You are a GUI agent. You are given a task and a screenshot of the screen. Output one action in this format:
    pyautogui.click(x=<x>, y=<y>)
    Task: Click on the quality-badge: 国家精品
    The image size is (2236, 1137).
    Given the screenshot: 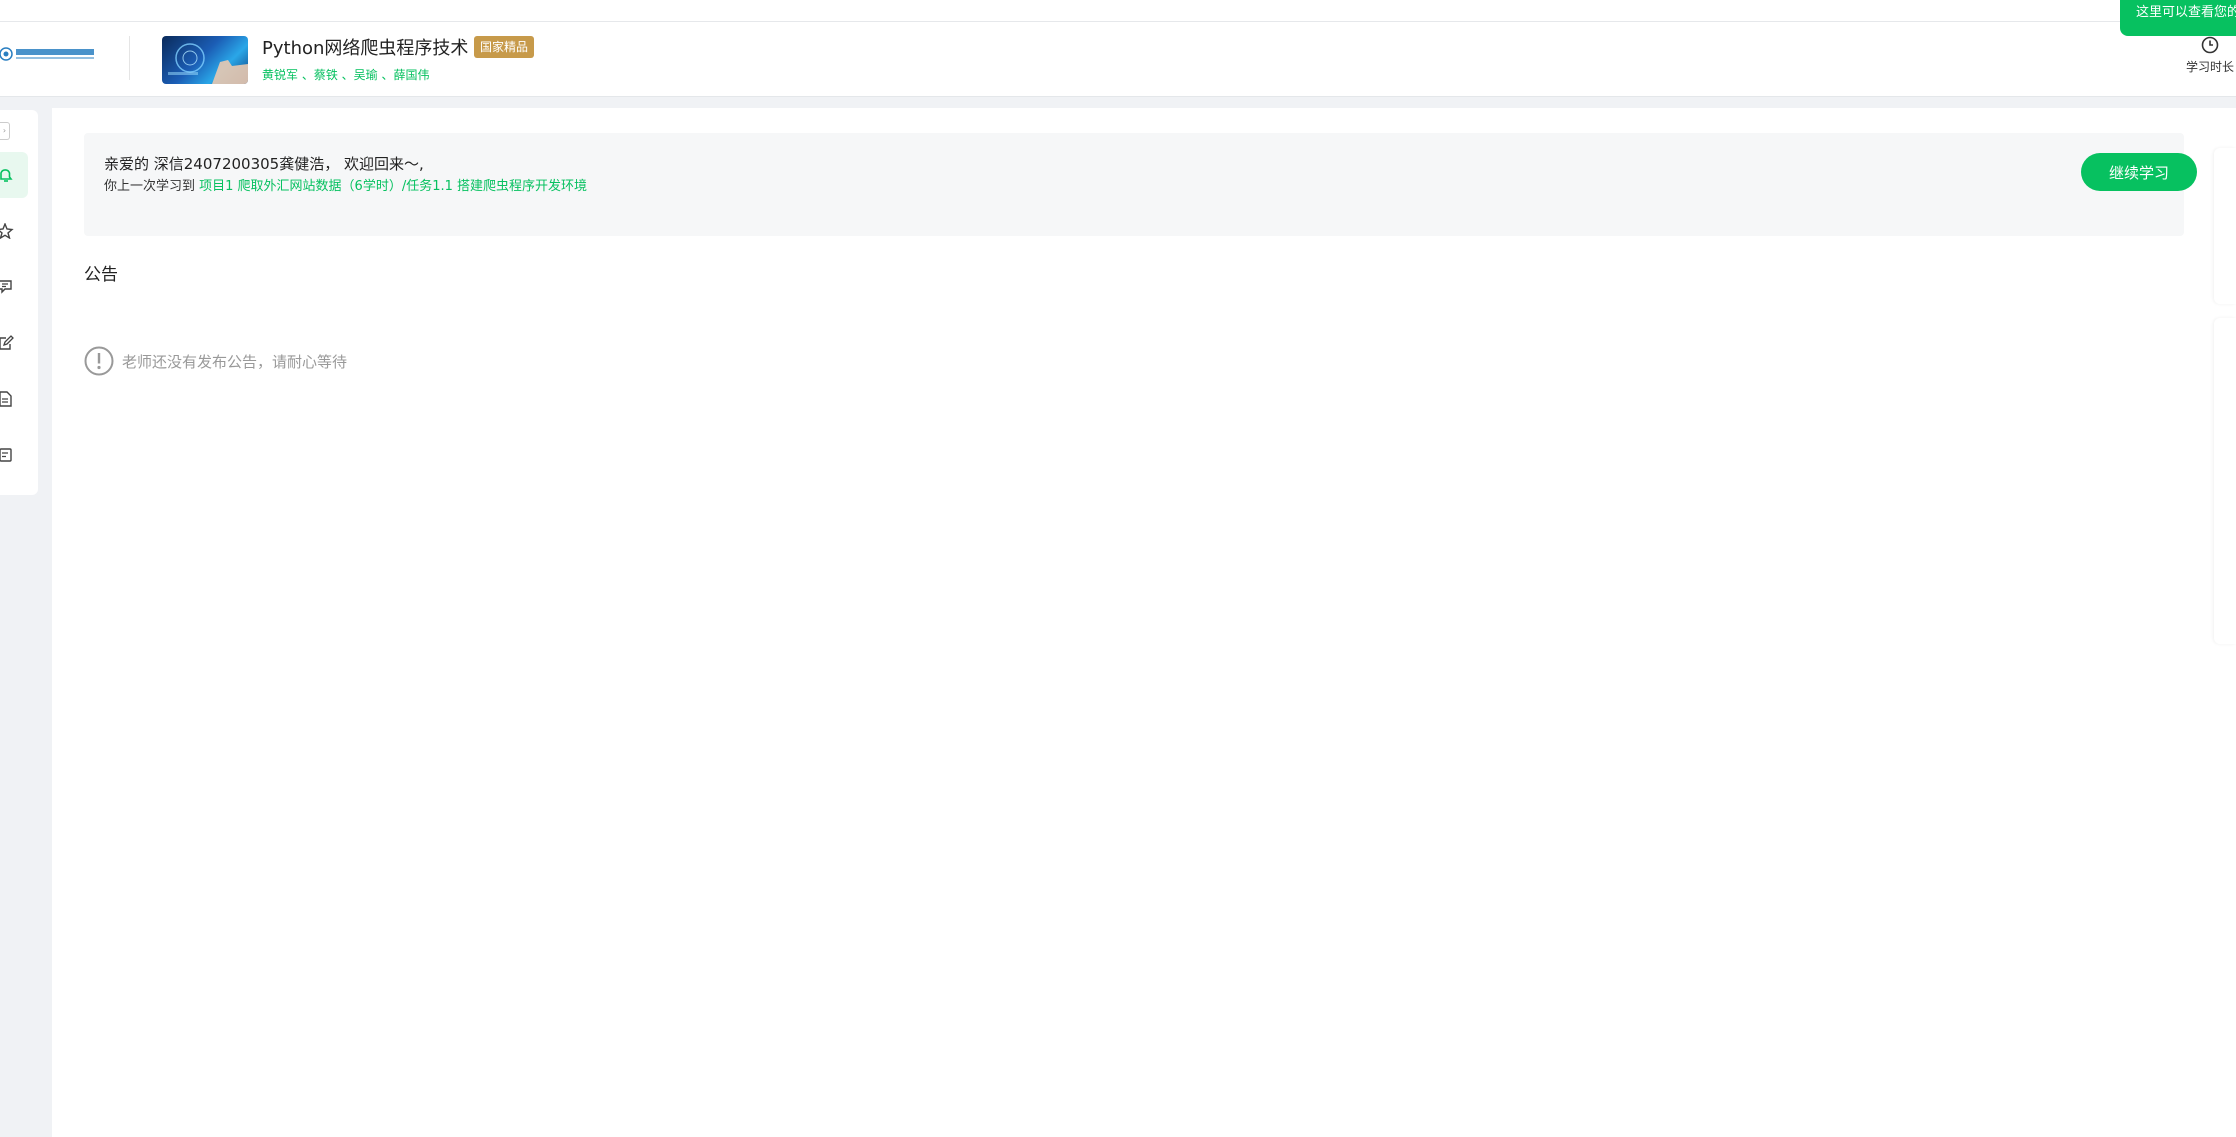 What is the action you would take?
    pyautogui.click(x=504, y=47)
    